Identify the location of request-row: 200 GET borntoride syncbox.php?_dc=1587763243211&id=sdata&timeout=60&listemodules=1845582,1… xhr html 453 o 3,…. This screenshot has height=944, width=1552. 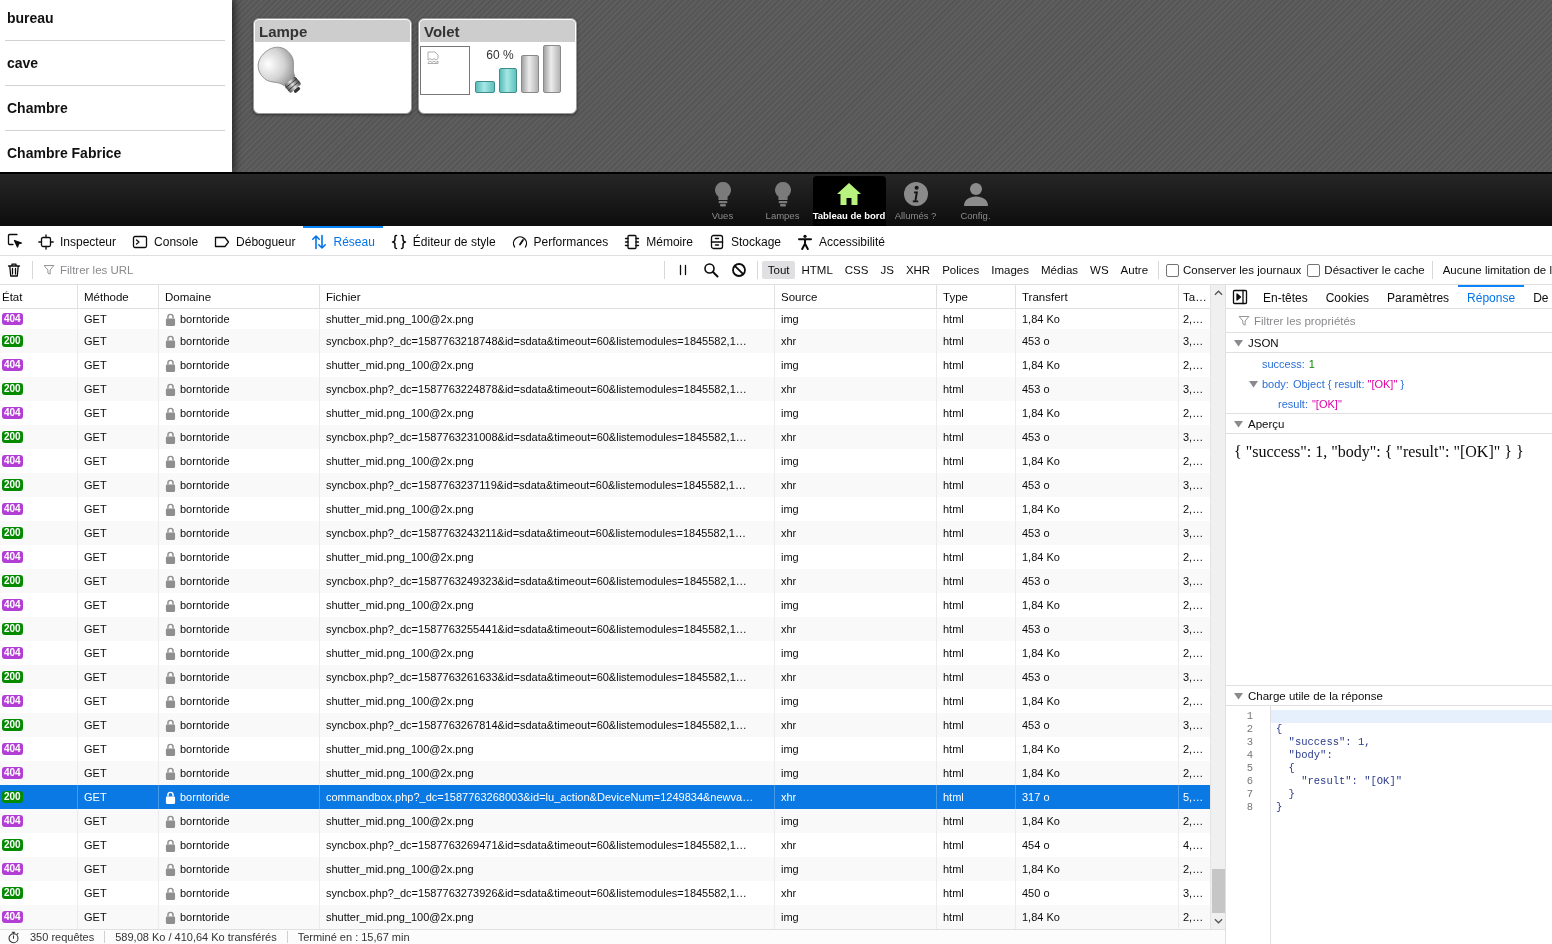
(605, 533).